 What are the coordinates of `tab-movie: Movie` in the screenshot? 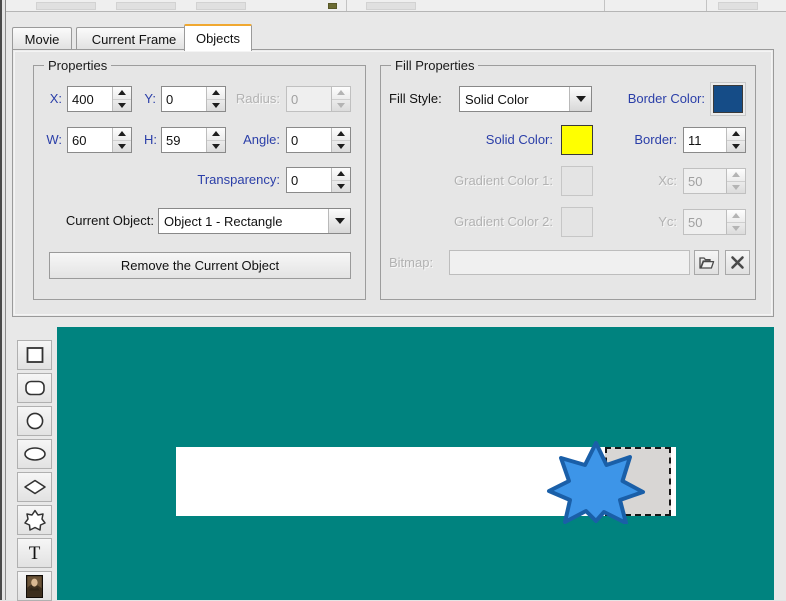 It's located at (42, 38).